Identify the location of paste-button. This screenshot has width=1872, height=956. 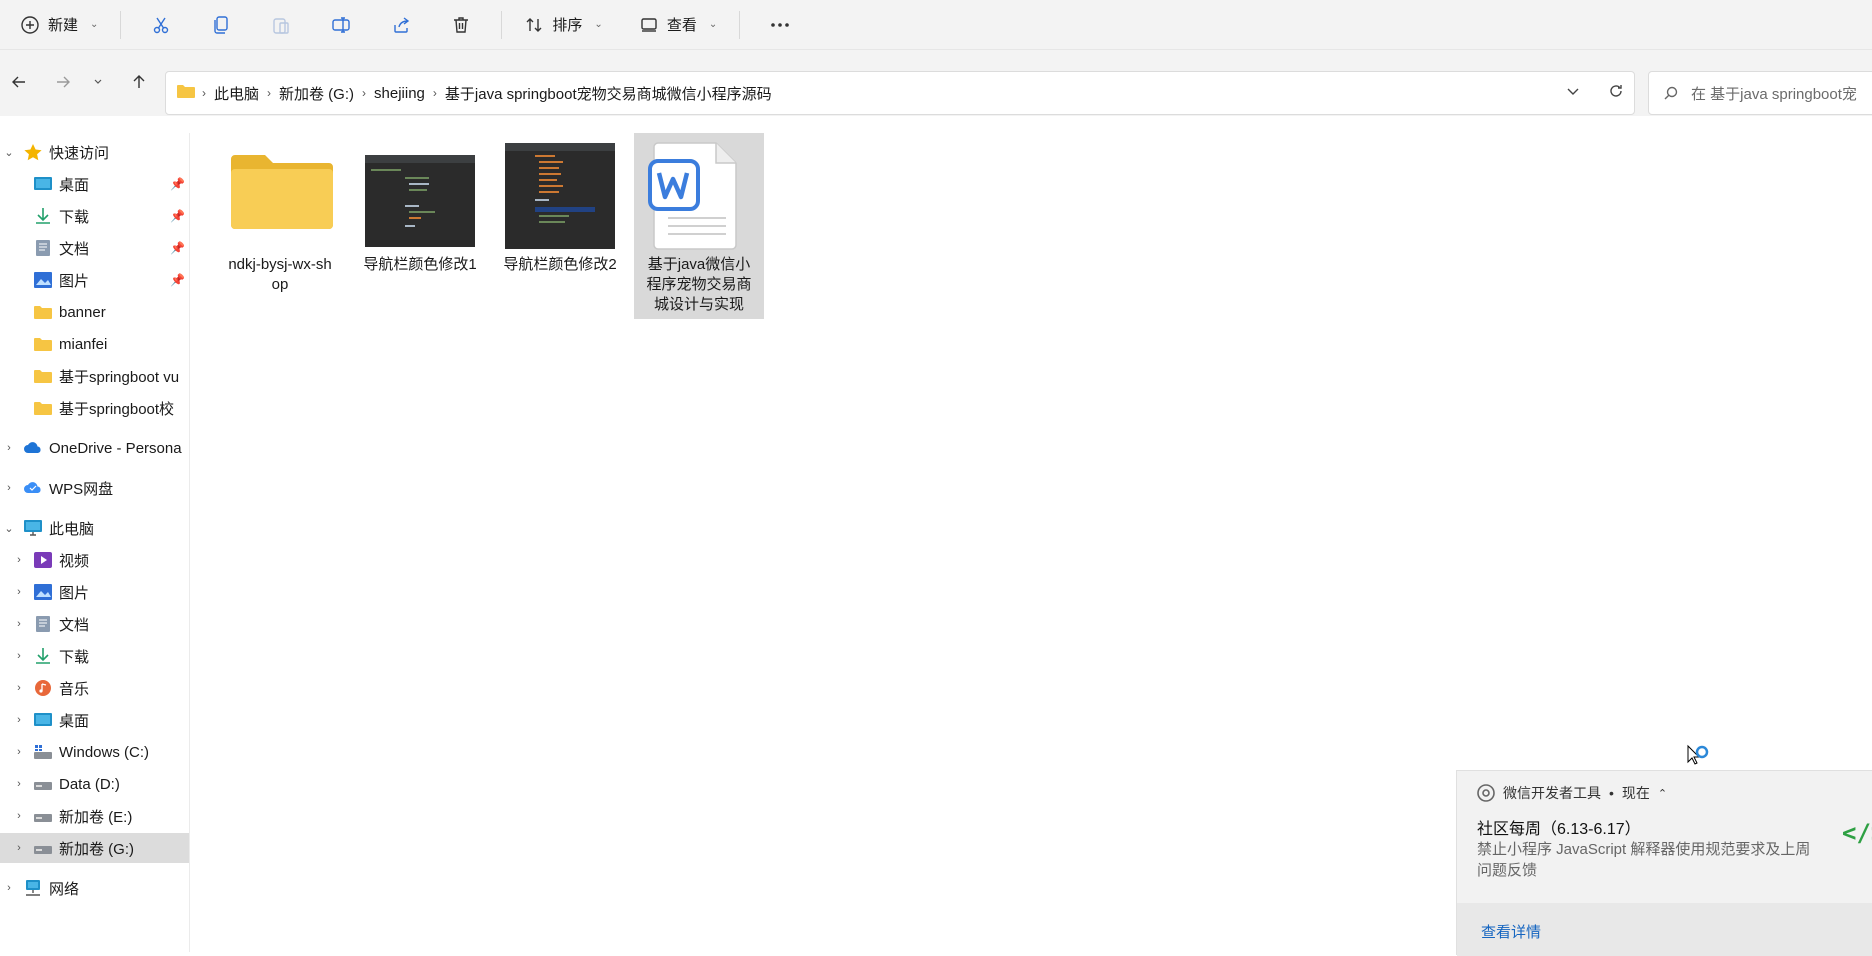
(281, 25).